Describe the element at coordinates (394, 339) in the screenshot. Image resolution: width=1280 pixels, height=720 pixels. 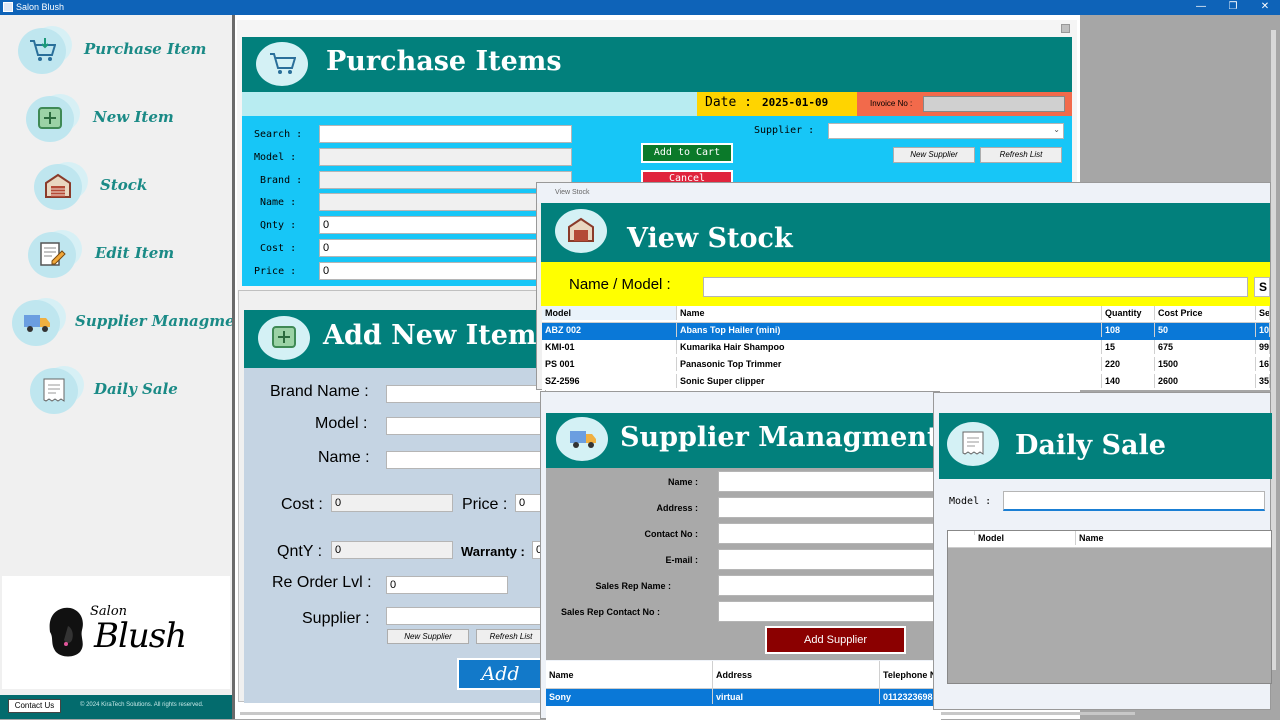
I see `new-item-banner: Add New Item` at that location.